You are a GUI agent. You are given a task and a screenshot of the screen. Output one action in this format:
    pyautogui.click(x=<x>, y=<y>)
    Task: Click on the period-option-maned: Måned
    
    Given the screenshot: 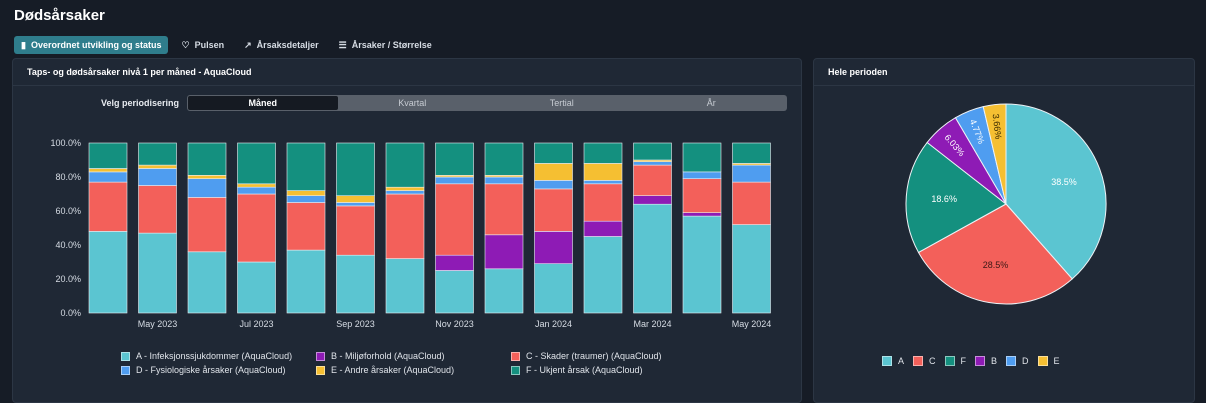 What is the action you would take?
    pyautogui.click(x=263, y=103)
    